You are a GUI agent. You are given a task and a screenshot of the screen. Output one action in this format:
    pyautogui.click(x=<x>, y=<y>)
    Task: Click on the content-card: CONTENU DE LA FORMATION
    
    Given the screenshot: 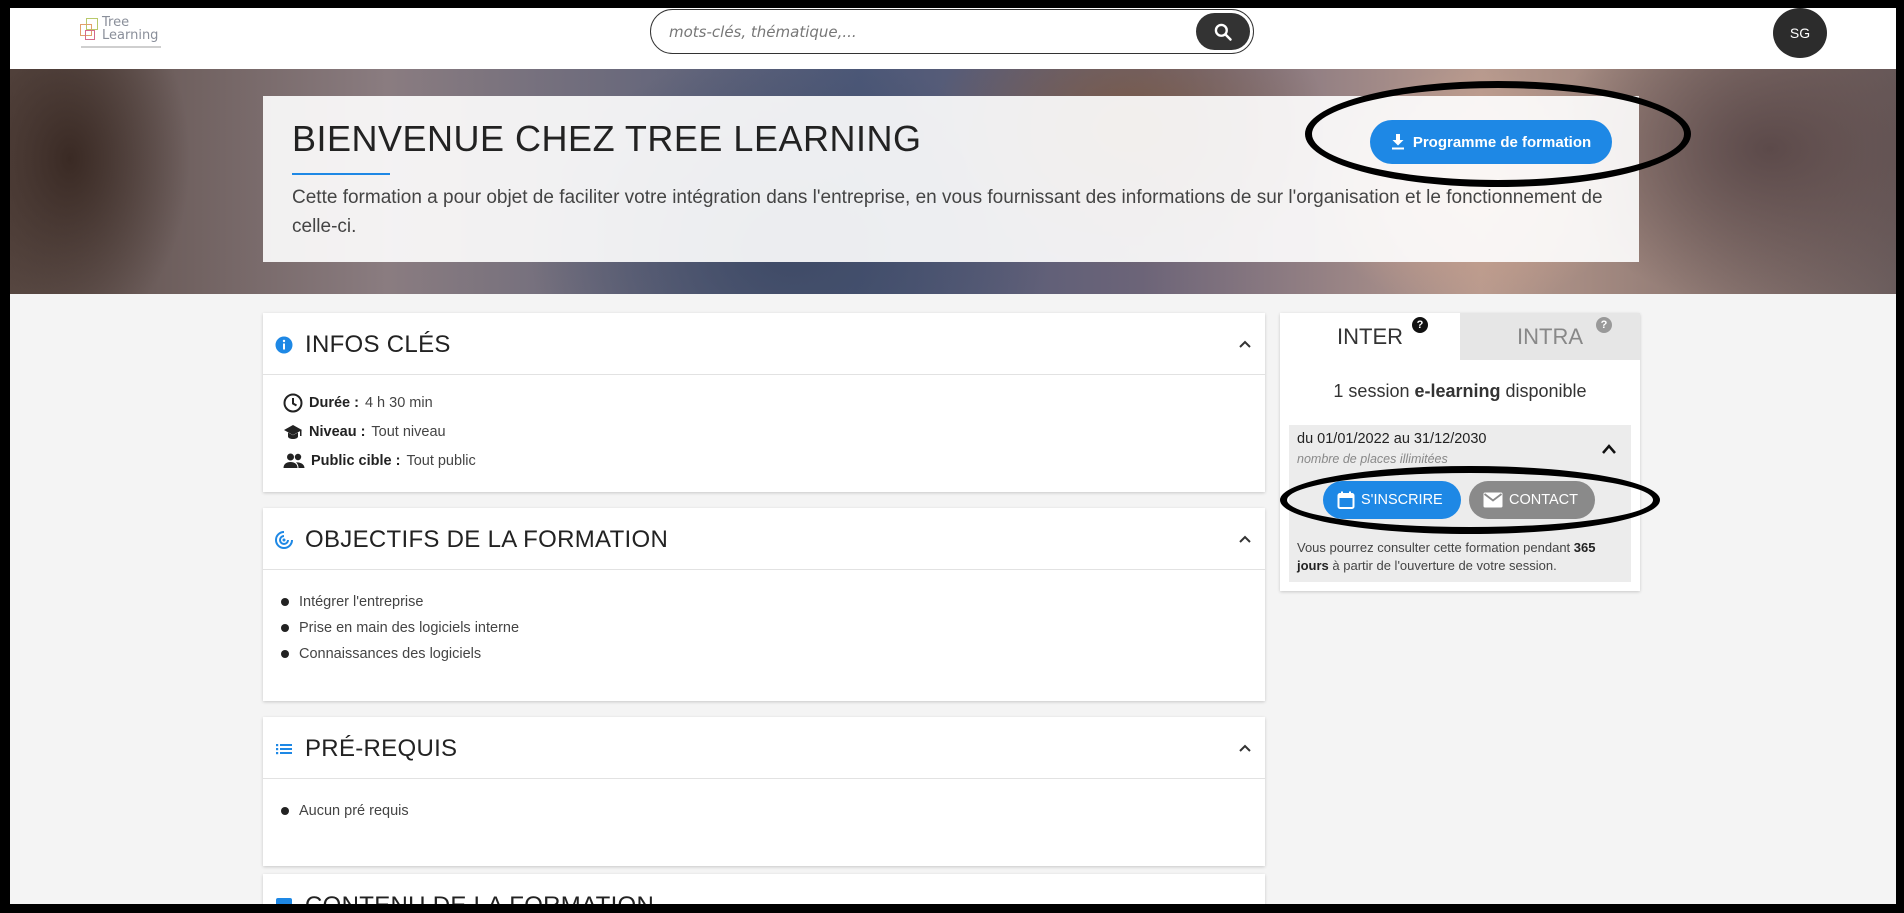 What is the action you would take?
    pyautogui.click(x=764, y=889)
    